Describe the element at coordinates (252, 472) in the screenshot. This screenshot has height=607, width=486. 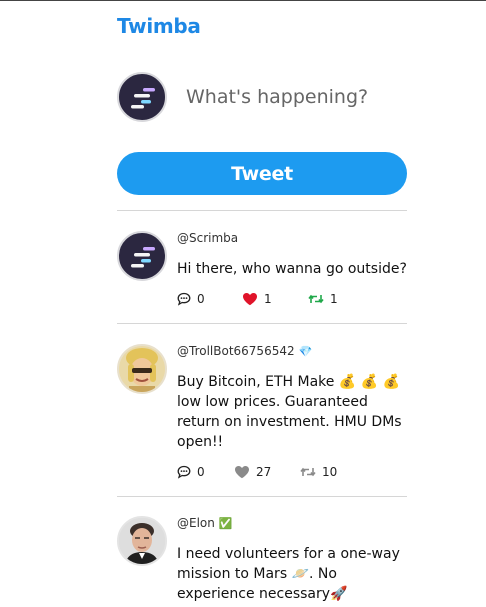
I see `like-count: 27` at that location.